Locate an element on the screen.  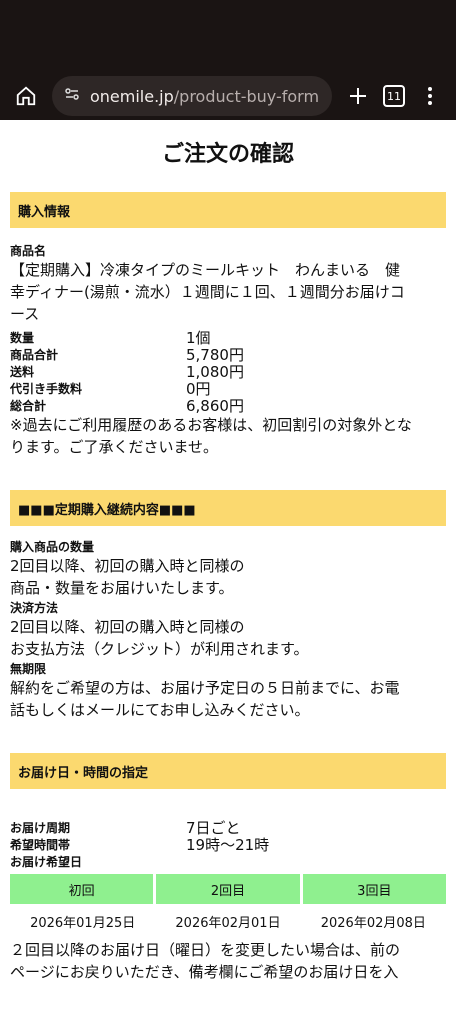
row-value: 6,860円 is located at coordinates (215, 406).